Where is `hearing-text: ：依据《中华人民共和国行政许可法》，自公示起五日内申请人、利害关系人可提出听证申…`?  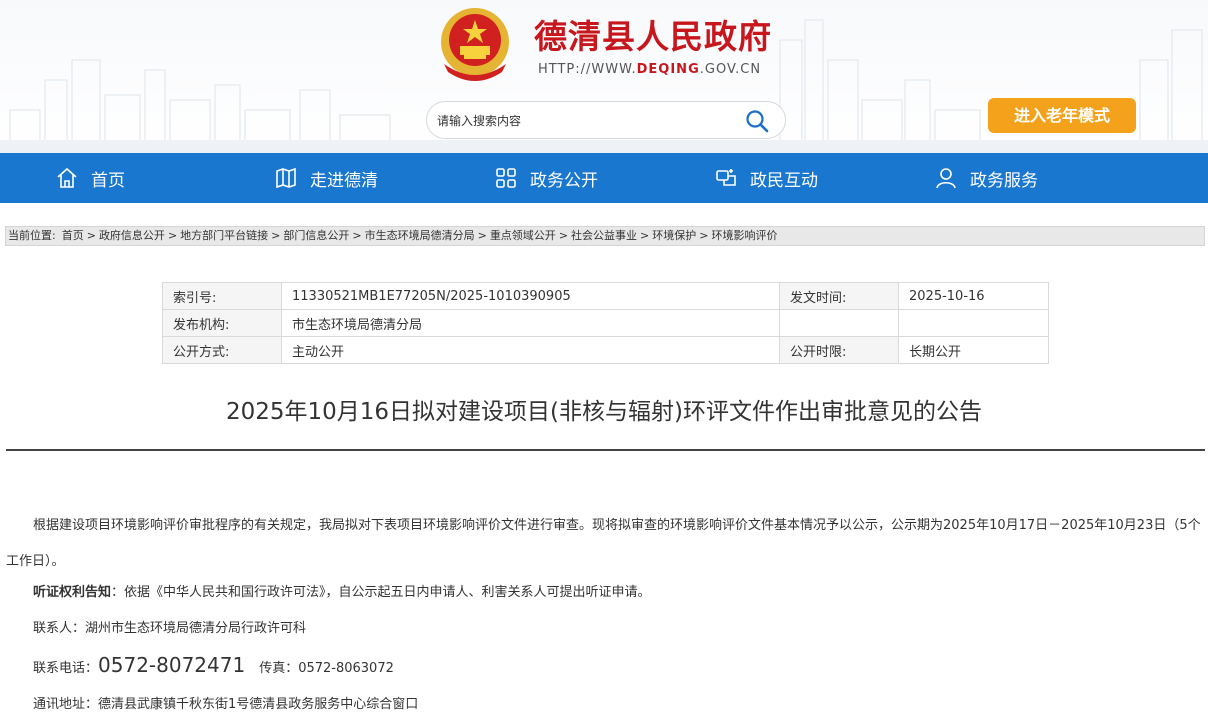
hearing-text: ：依据《中华人民共和国行政许可法》，自公示起五日内申请人、利害关系人可提出听证申… is located at coordinates (381, 592).